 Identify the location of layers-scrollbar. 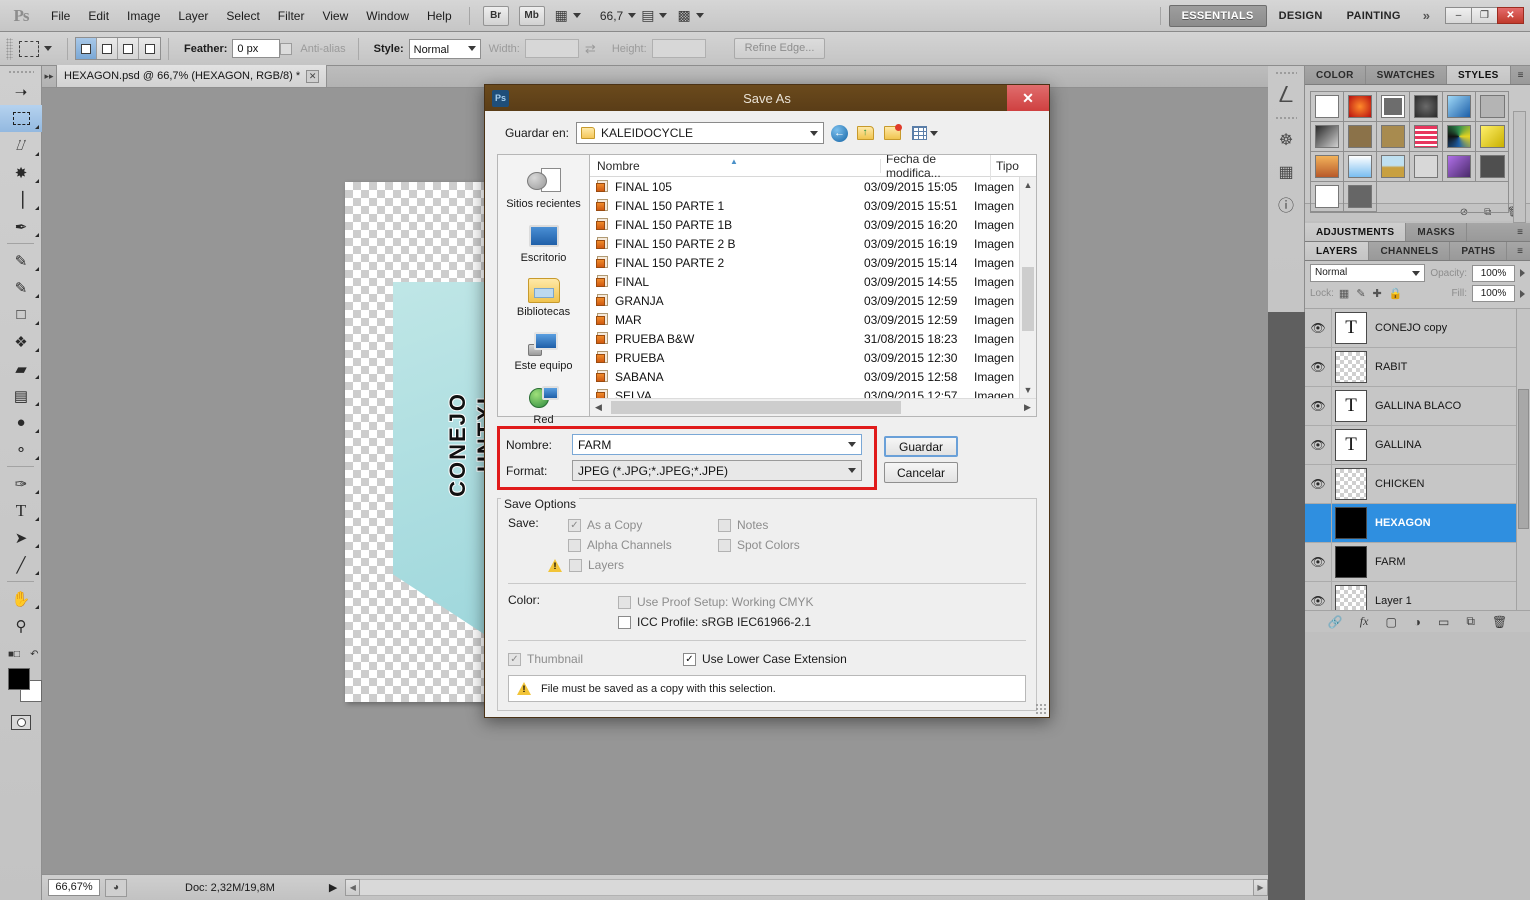
(1523, 459).